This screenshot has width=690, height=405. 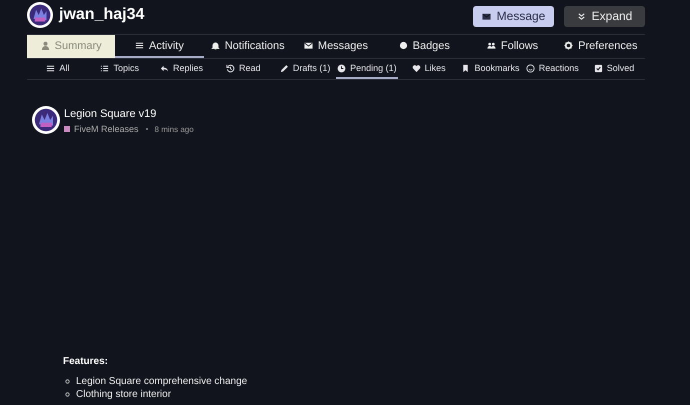 What do you see at coordinates (429, 69) in the screenshot?
I see `filter-tab: Likes` at bounding box center [429, 69].